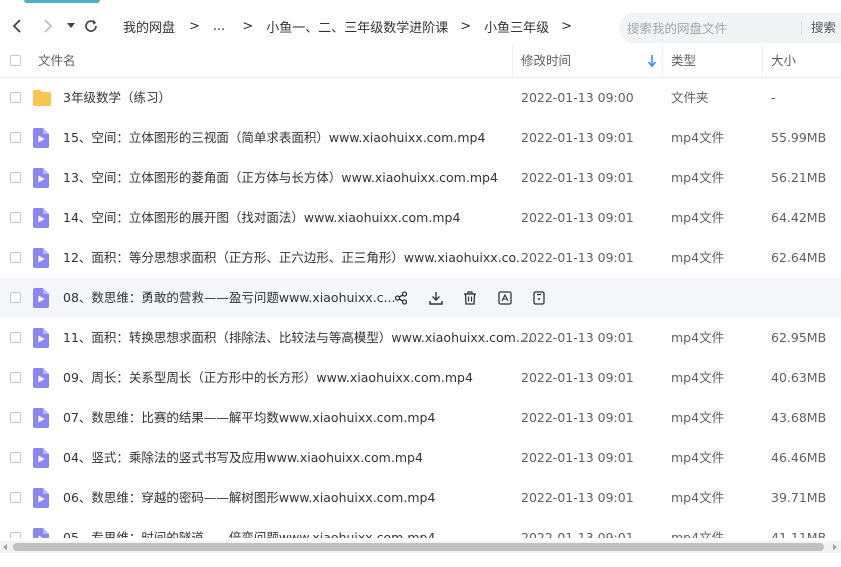 Image resolution: width=841 pixels, height=567 pixels. What do you see at coordinates (652, 61) in the screenshot?
I see `sort-desc-icon` at bounding box center [652, 61].